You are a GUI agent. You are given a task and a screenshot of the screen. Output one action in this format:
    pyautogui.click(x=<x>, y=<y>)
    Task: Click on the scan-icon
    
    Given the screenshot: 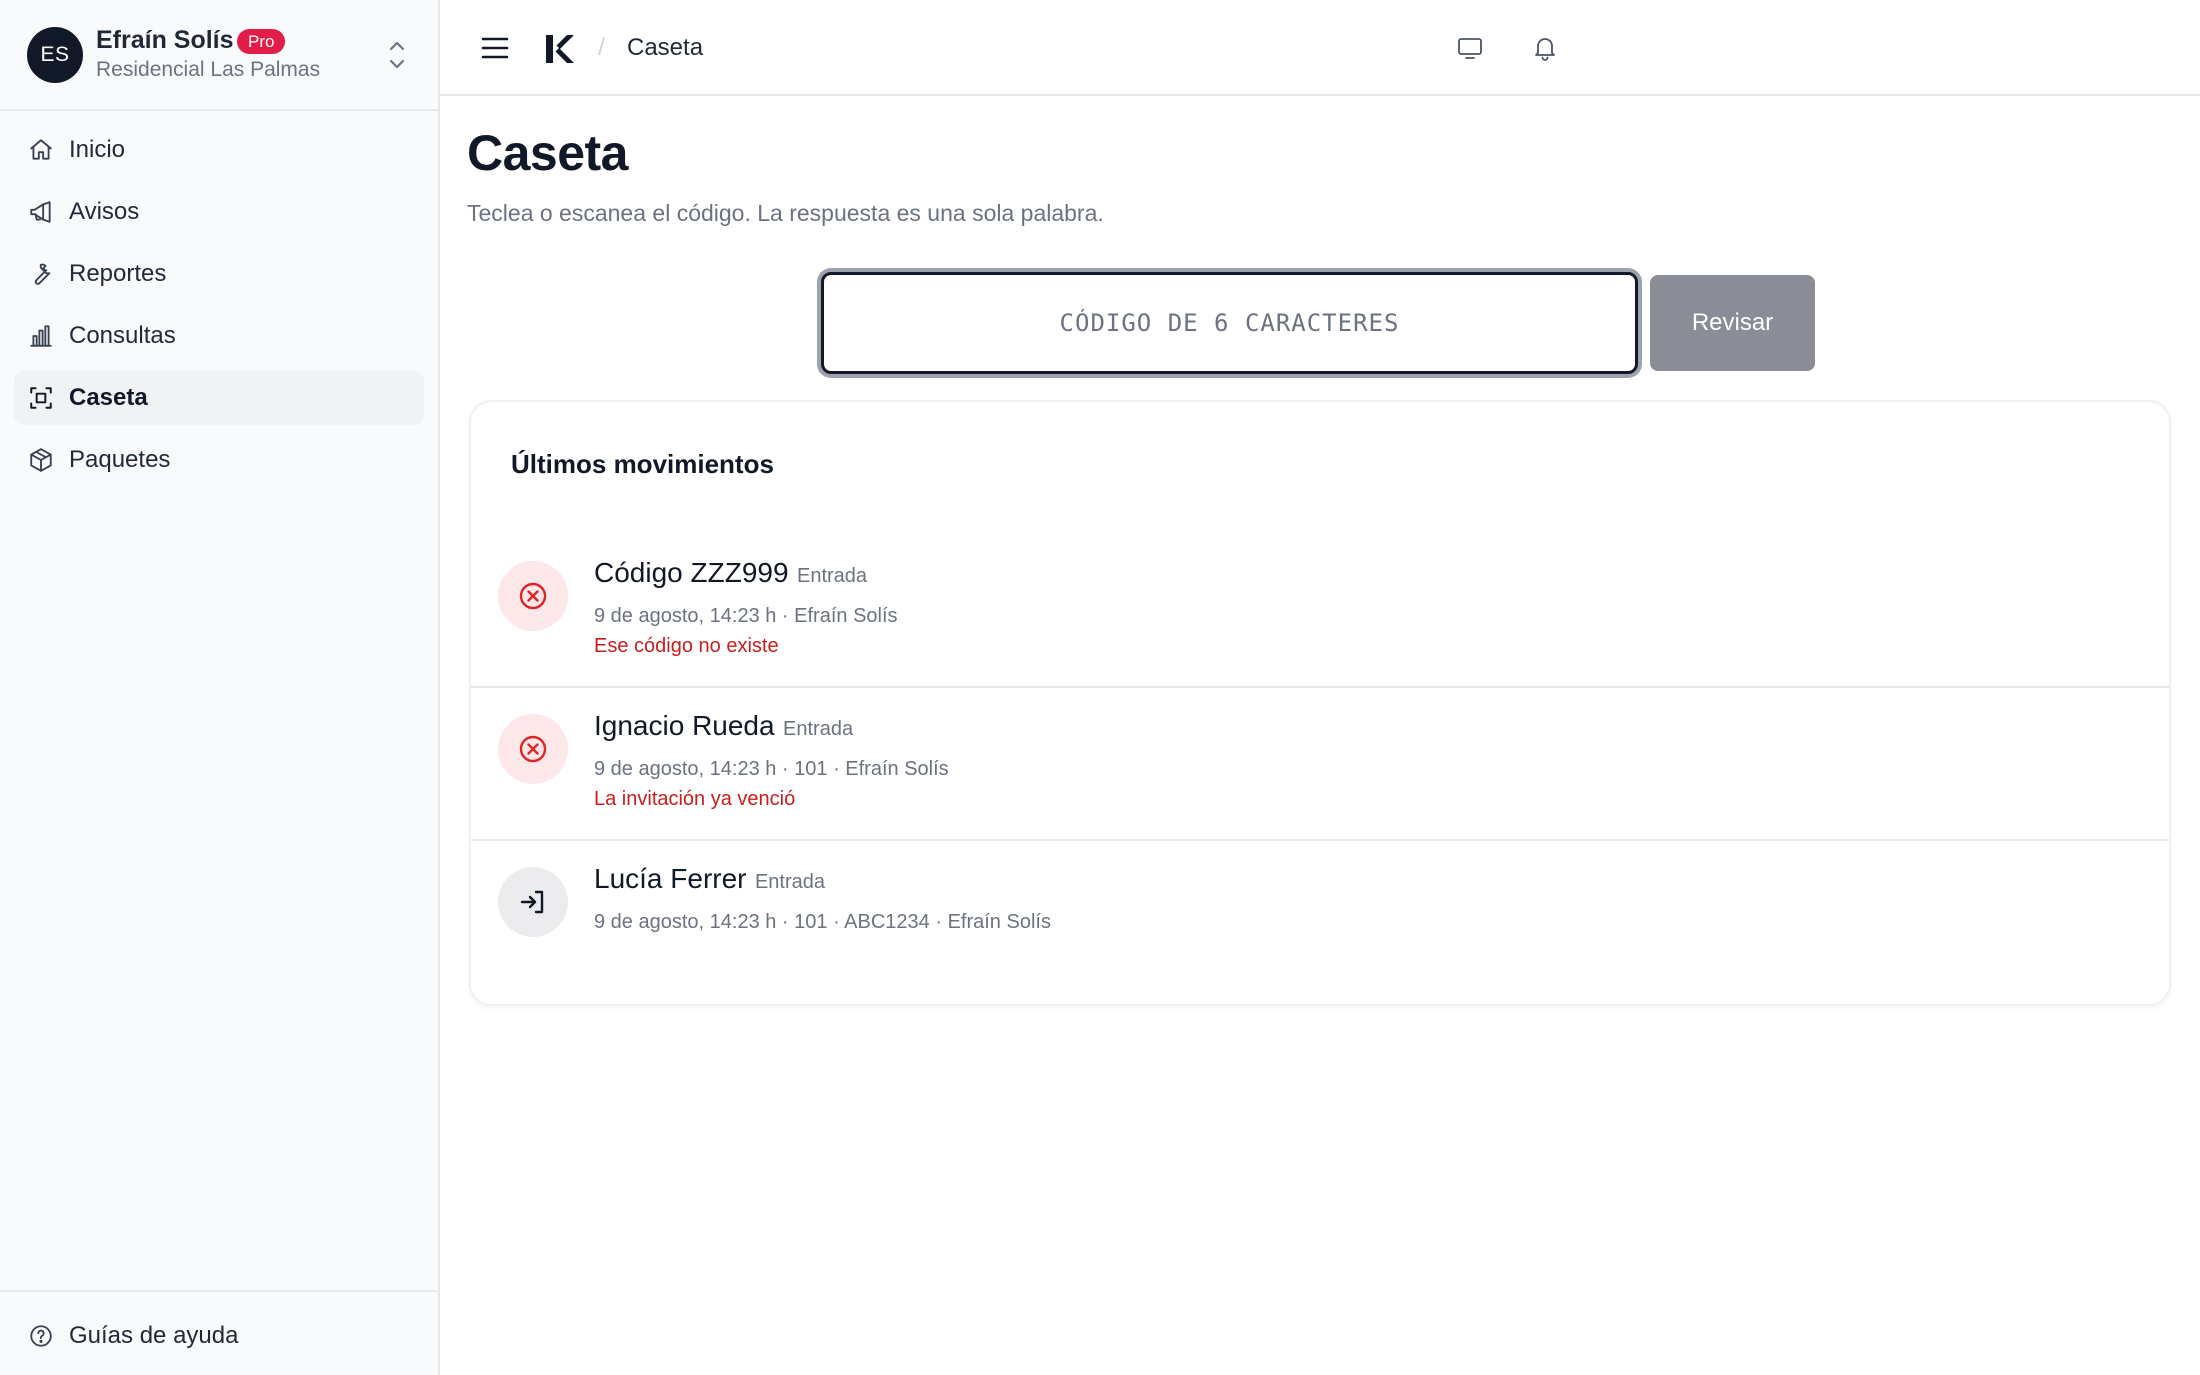 What is the action you would take?
    pyautogui.click(x=41, y=398)
    